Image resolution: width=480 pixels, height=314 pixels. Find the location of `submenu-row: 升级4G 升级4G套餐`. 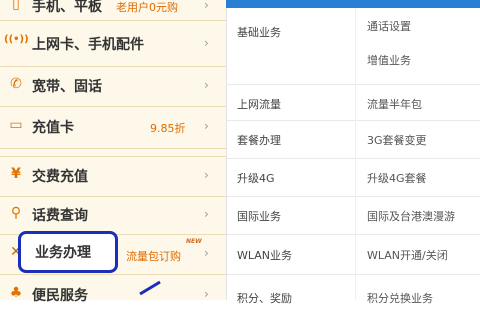

submenu-row: 升级4G 升级4G套餐 is located at coordinates (353, 177).